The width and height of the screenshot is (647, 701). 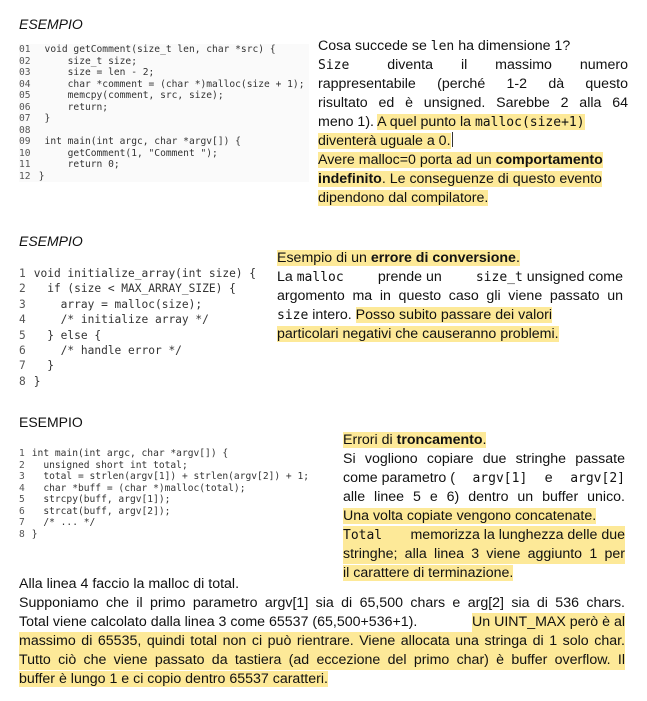 I want to click on highlighted-text: Un UINT_MAX però è al, so click(x=548, y=622).